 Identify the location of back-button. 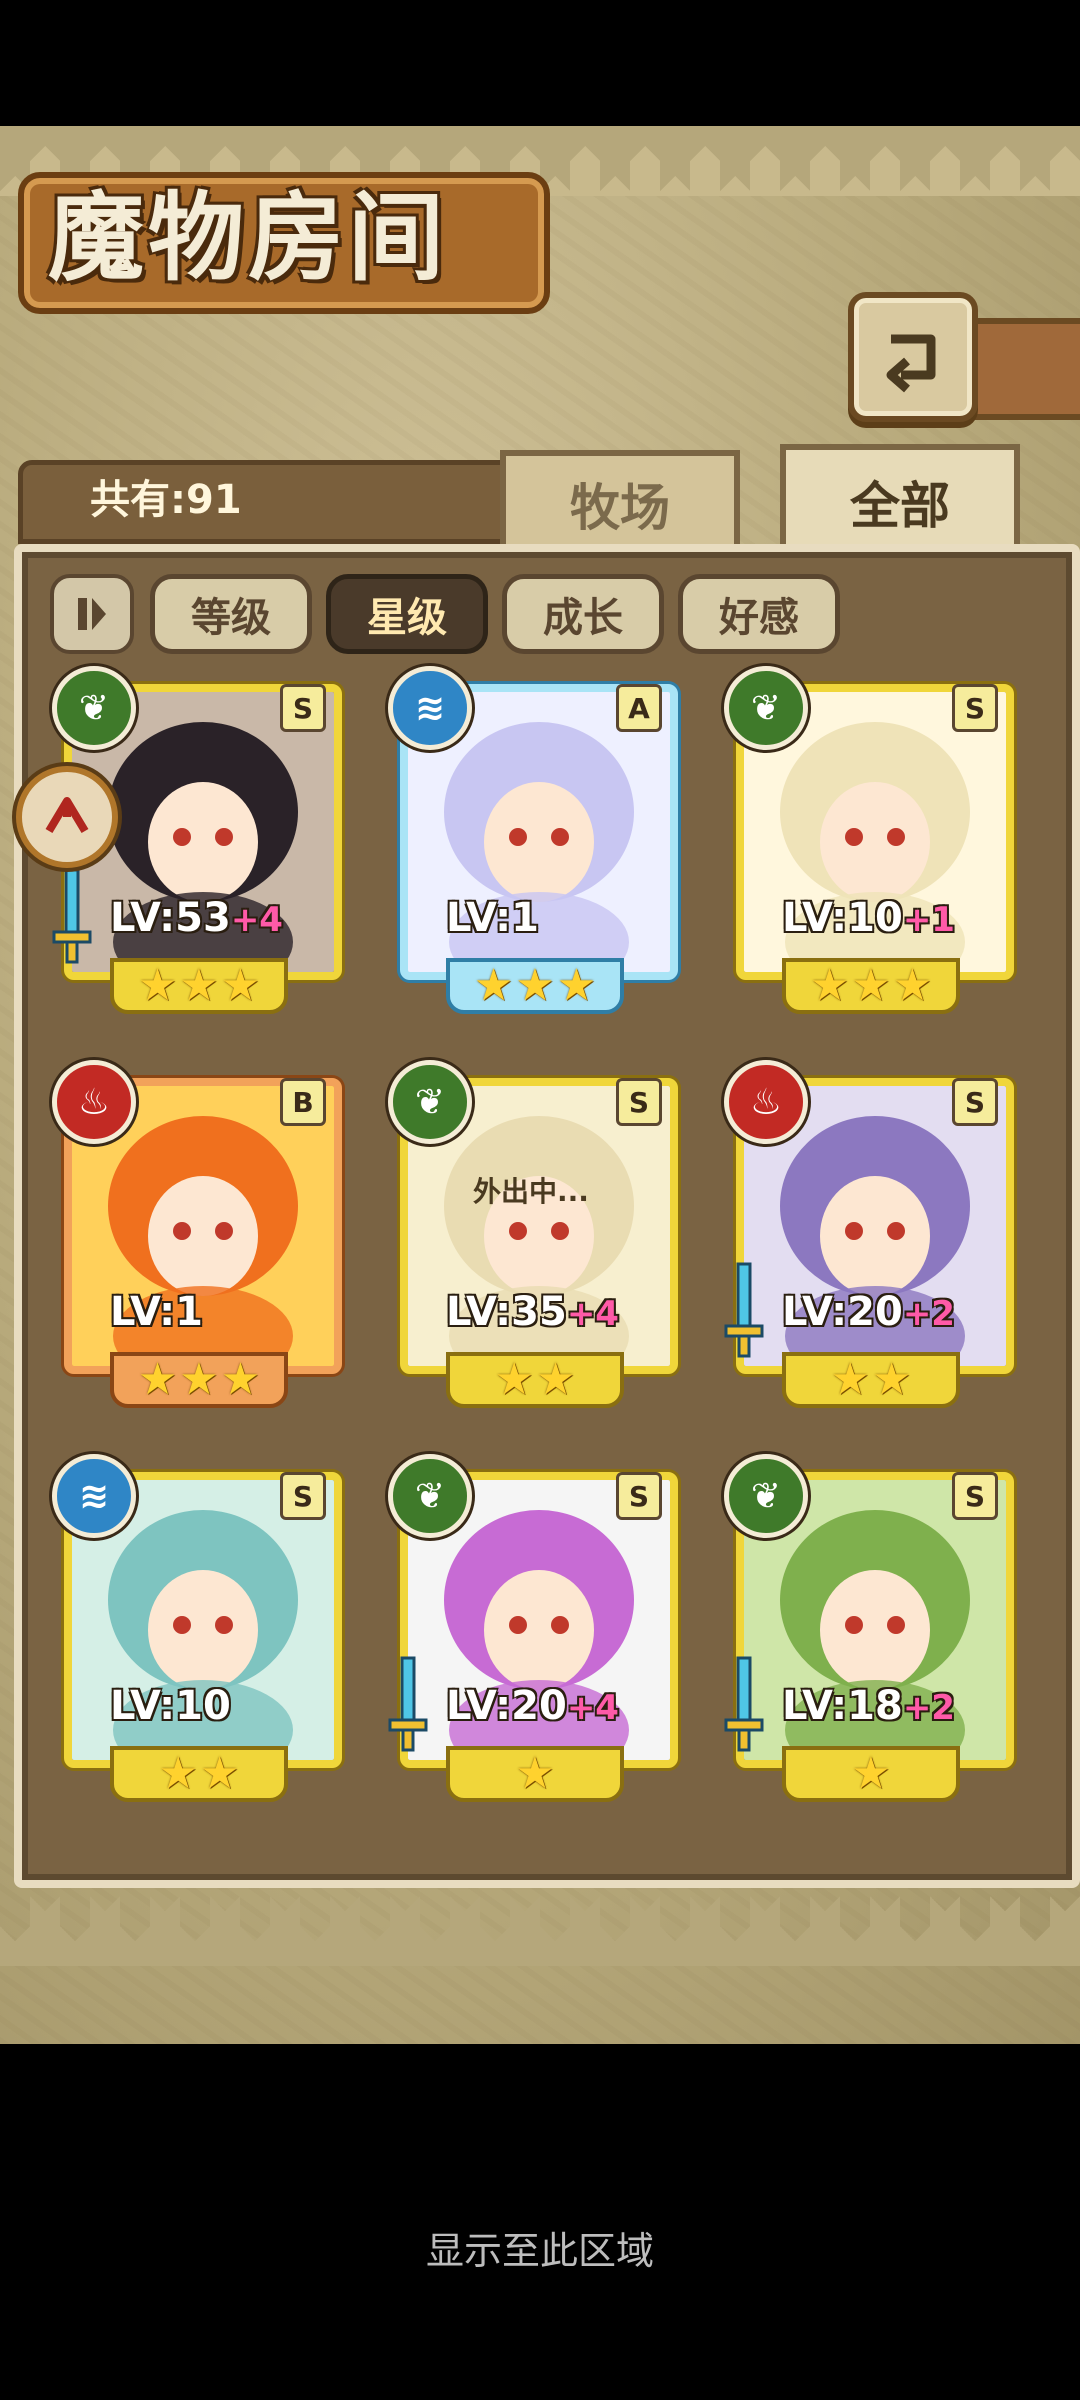
(913, 357).